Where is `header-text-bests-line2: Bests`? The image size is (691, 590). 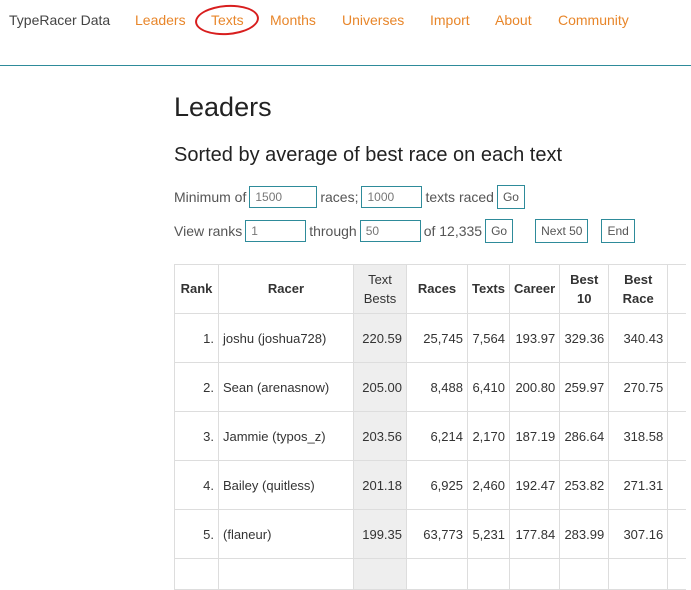
header-text-bests-line2: Bests is located at coordinates (380, 298).